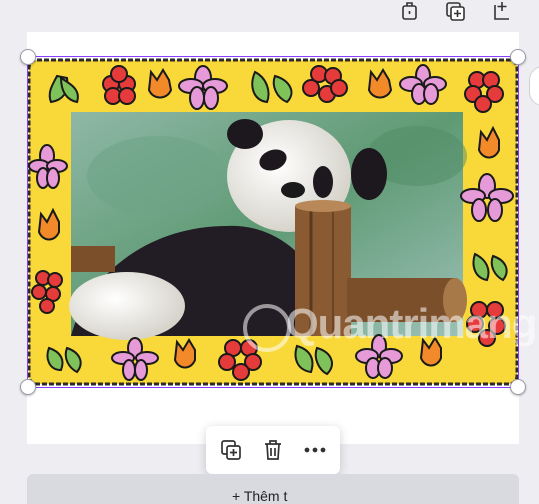 The height and width of the screenshot is (504, 539). I want to click on resize-handle-top-left, so click(28, 57).